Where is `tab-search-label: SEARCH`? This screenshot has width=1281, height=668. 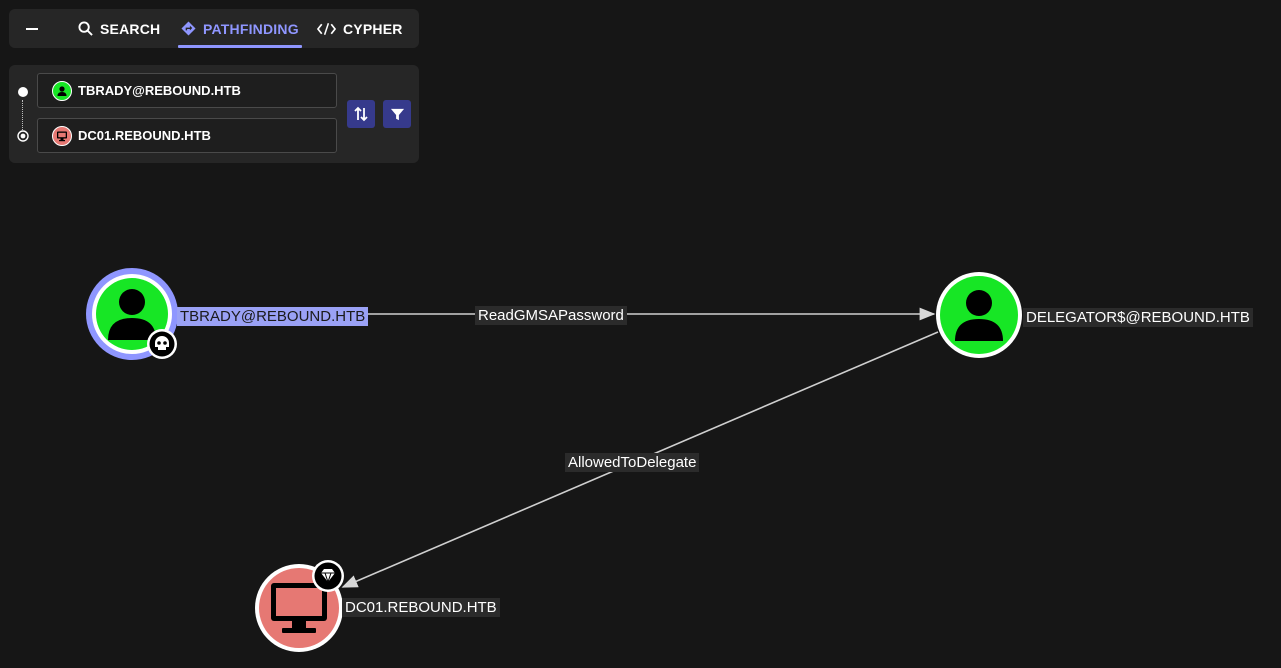 tab-search-label: SEARCH is located at coordinates (130, 28).